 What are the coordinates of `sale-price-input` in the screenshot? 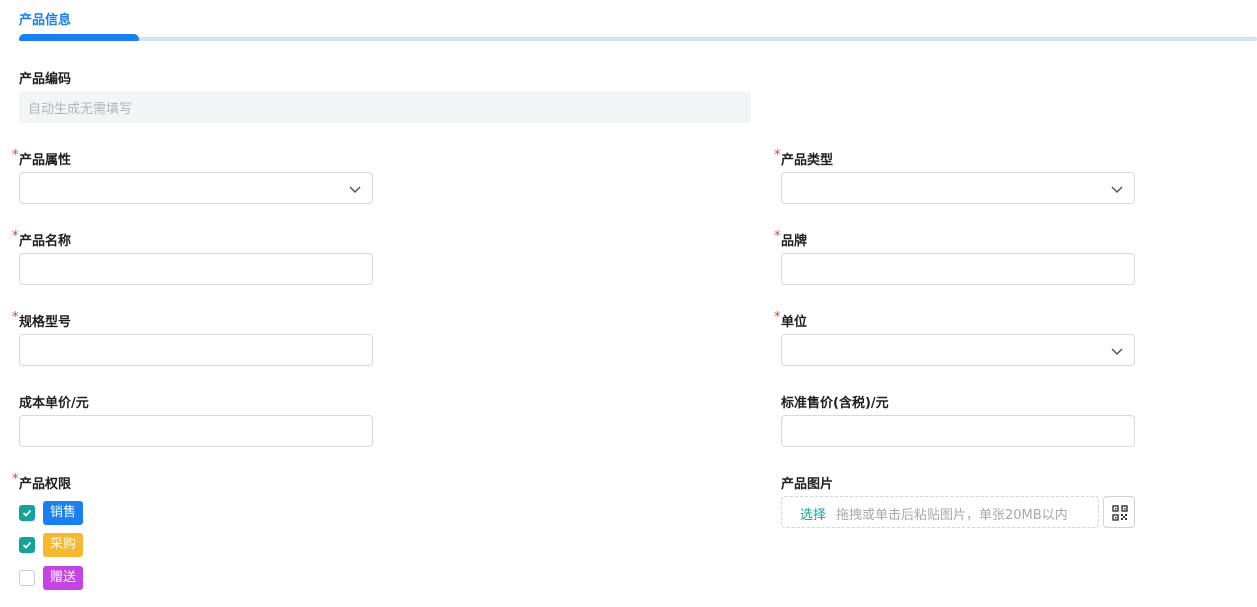 It's located at (958, 431).